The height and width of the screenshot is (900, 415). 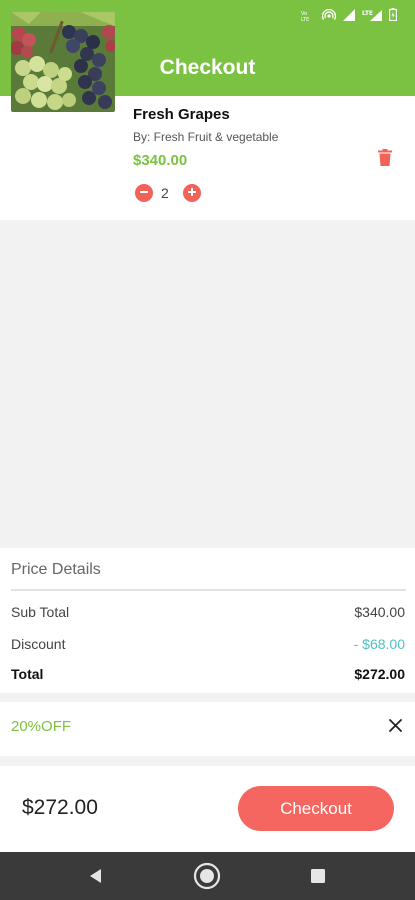 I want to click on delete-item-button, so click(x=385, y=160).